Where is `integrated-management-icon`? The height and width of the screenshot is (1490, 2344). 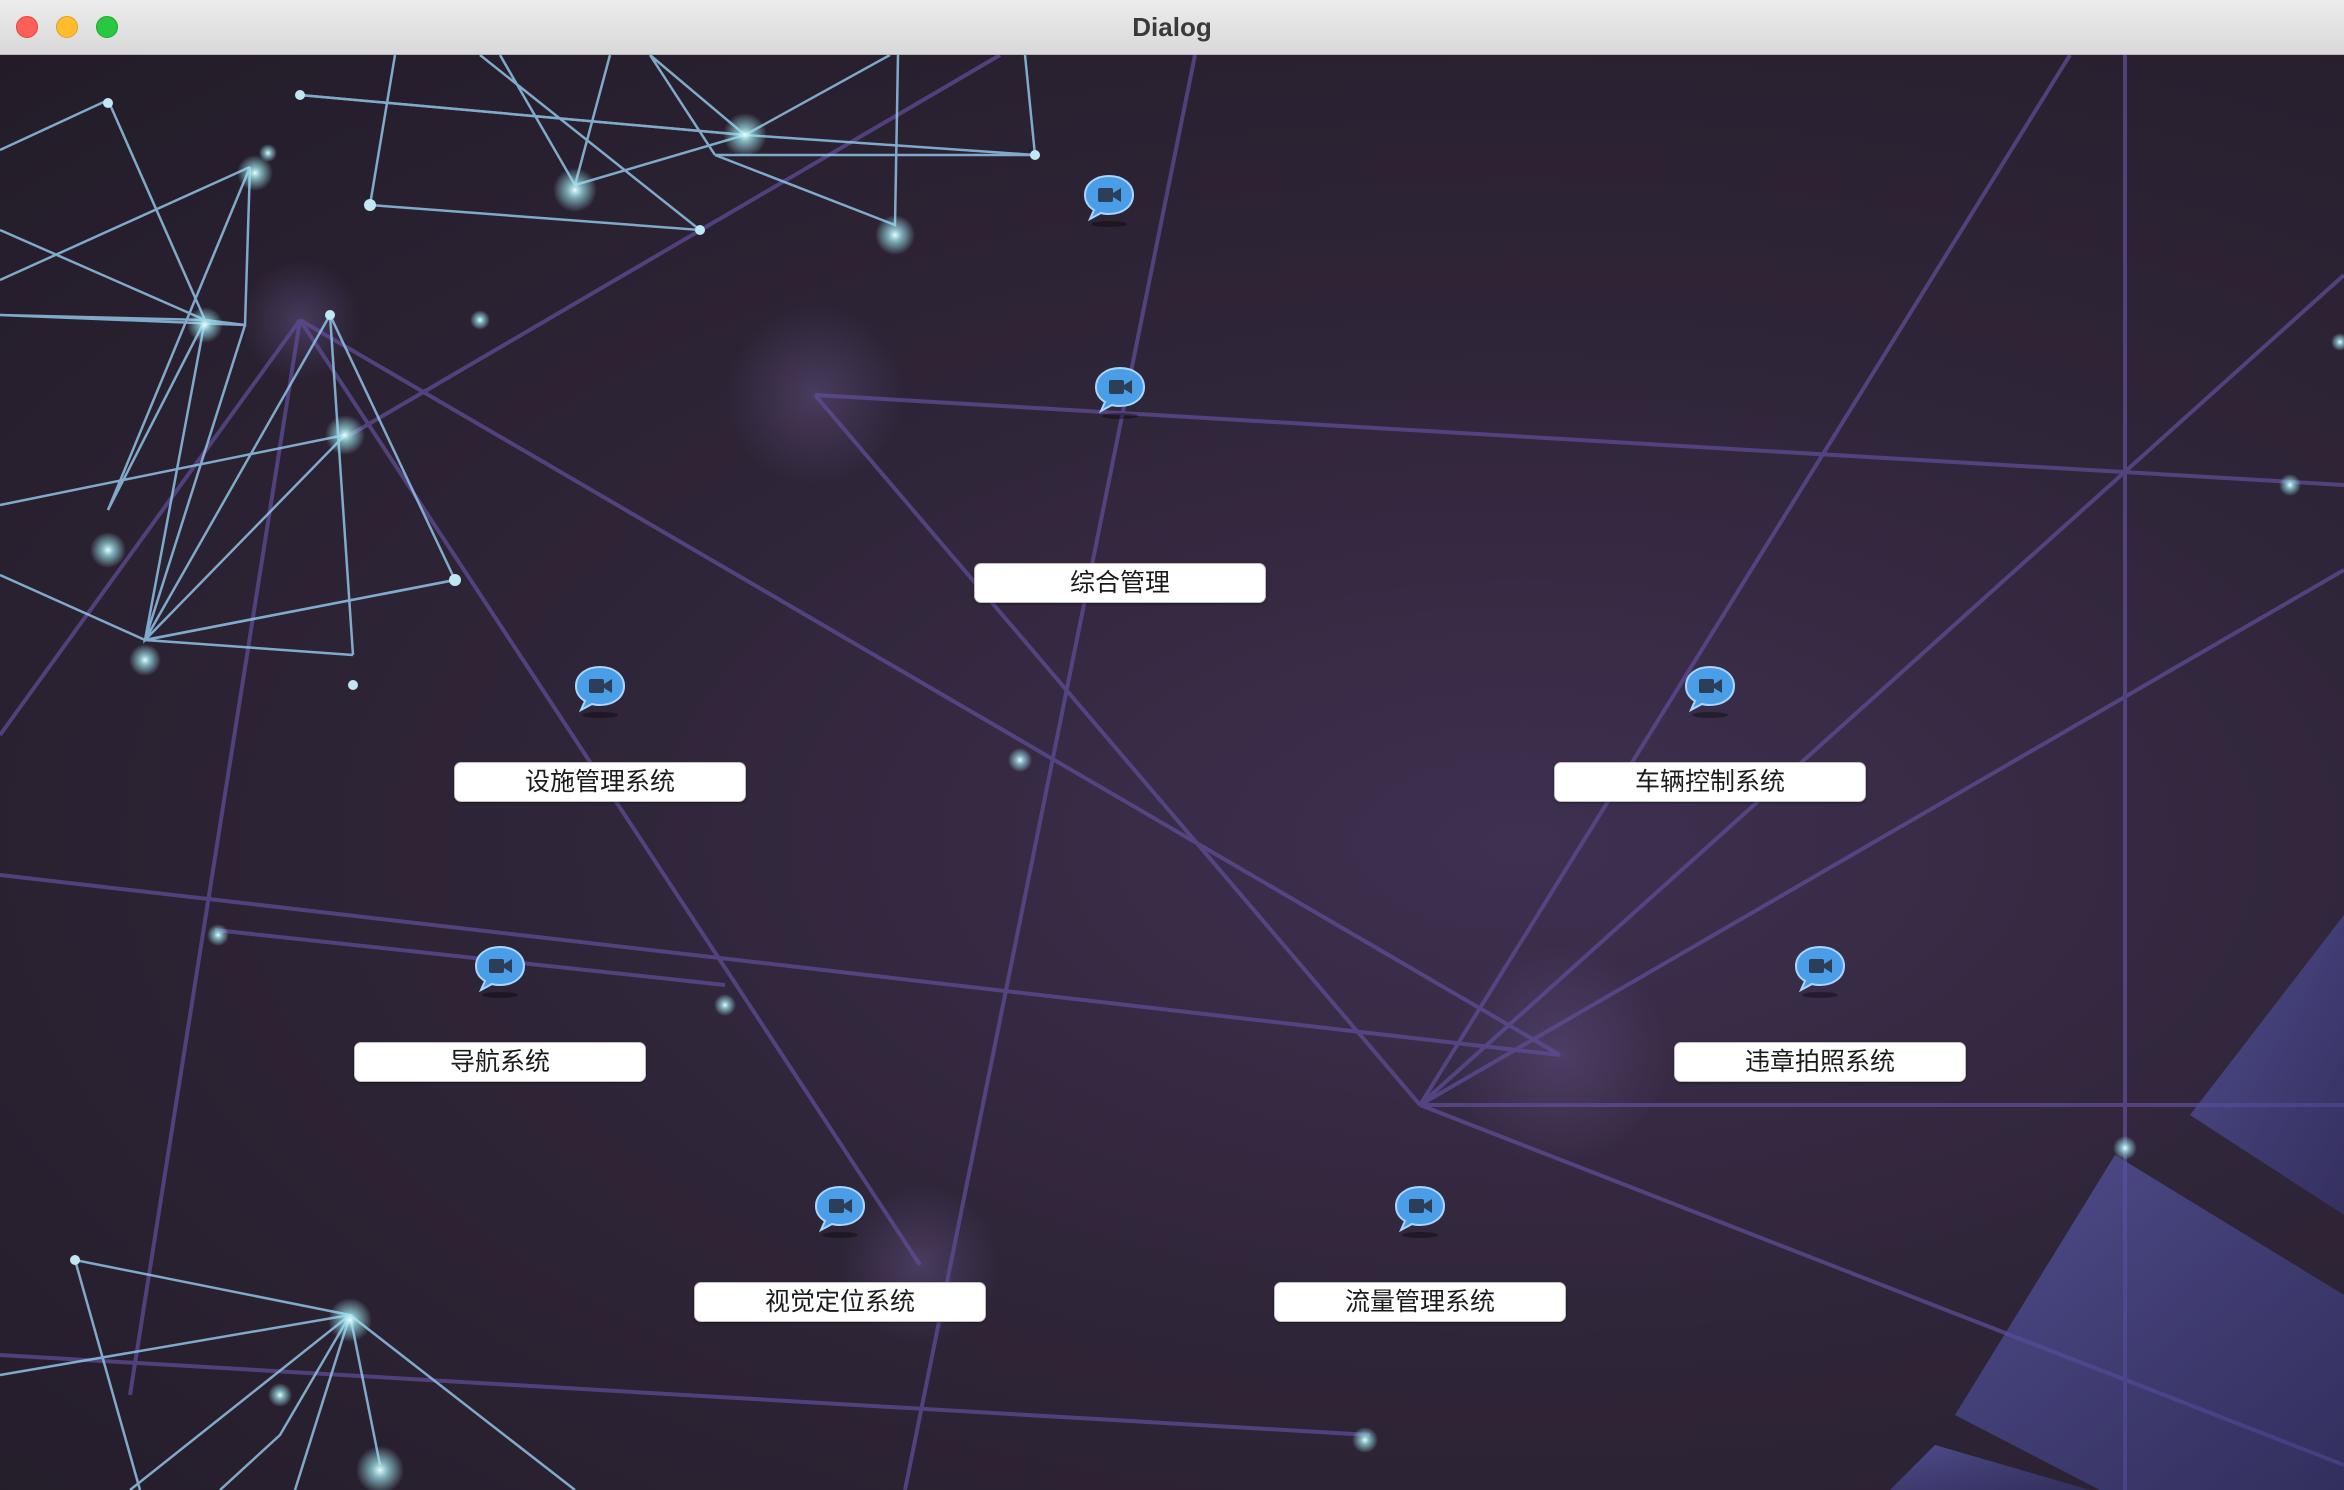 integrated-management-icon is located at coordinates (1120, 393).